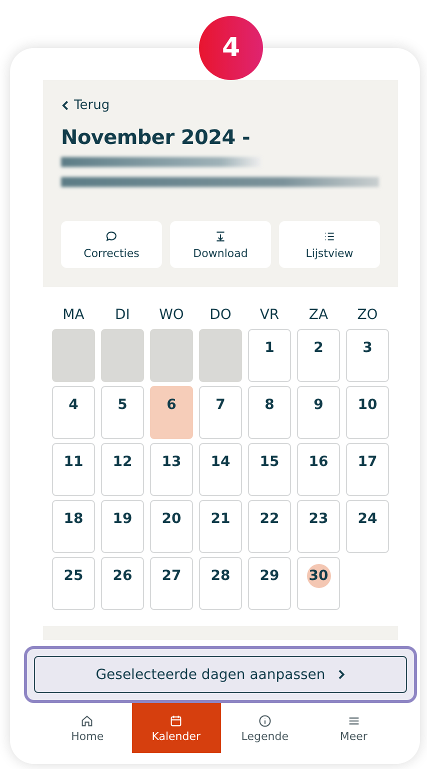  Describe the element at coordinates (220, 526) in the screenshot. I see `day-cell: 21` at that location.